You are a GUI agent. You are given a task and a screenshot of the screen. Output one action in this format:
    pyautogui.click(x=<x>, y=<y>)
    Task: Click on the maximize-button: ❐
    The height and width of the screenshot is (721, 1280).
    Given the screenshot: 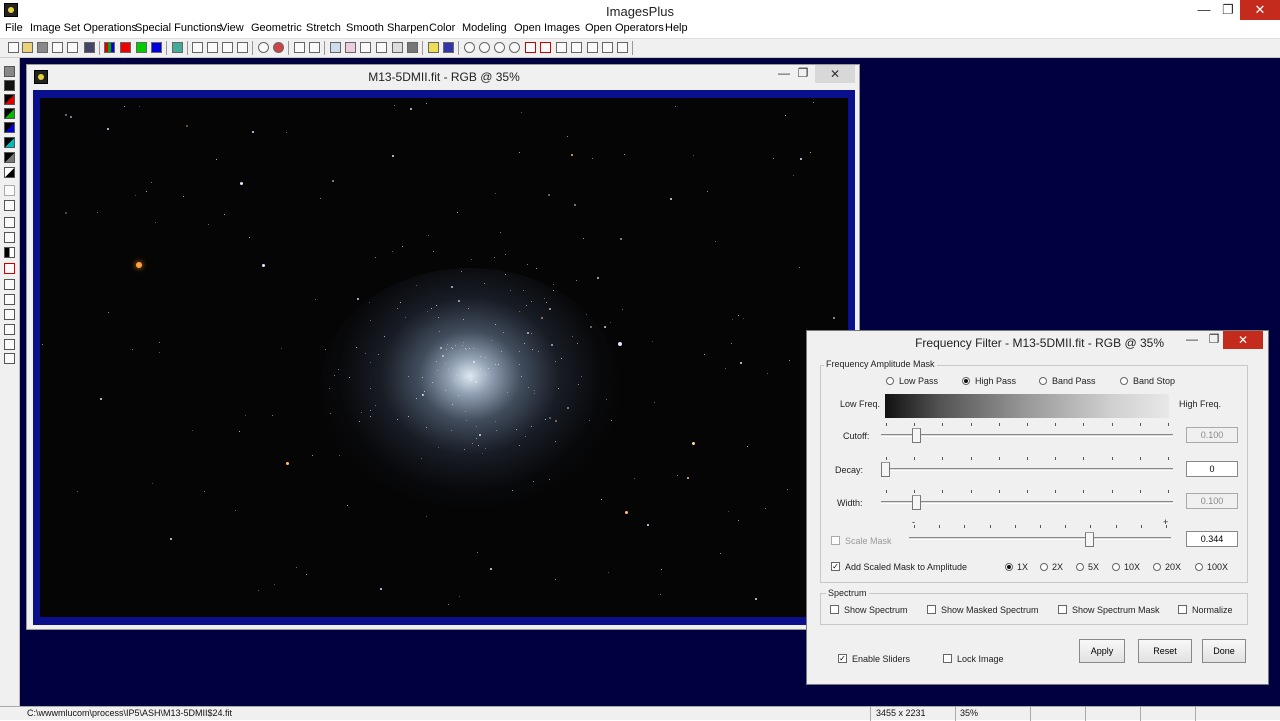 What is the action you would take?
    pyautogui.click(x=1228, y=10)
    